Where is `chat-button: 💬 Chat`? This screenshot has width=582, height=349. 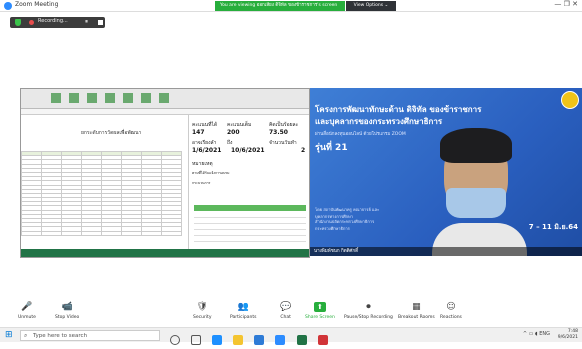 chat-button: 💬 Chat is located at coordinates (285, 311).